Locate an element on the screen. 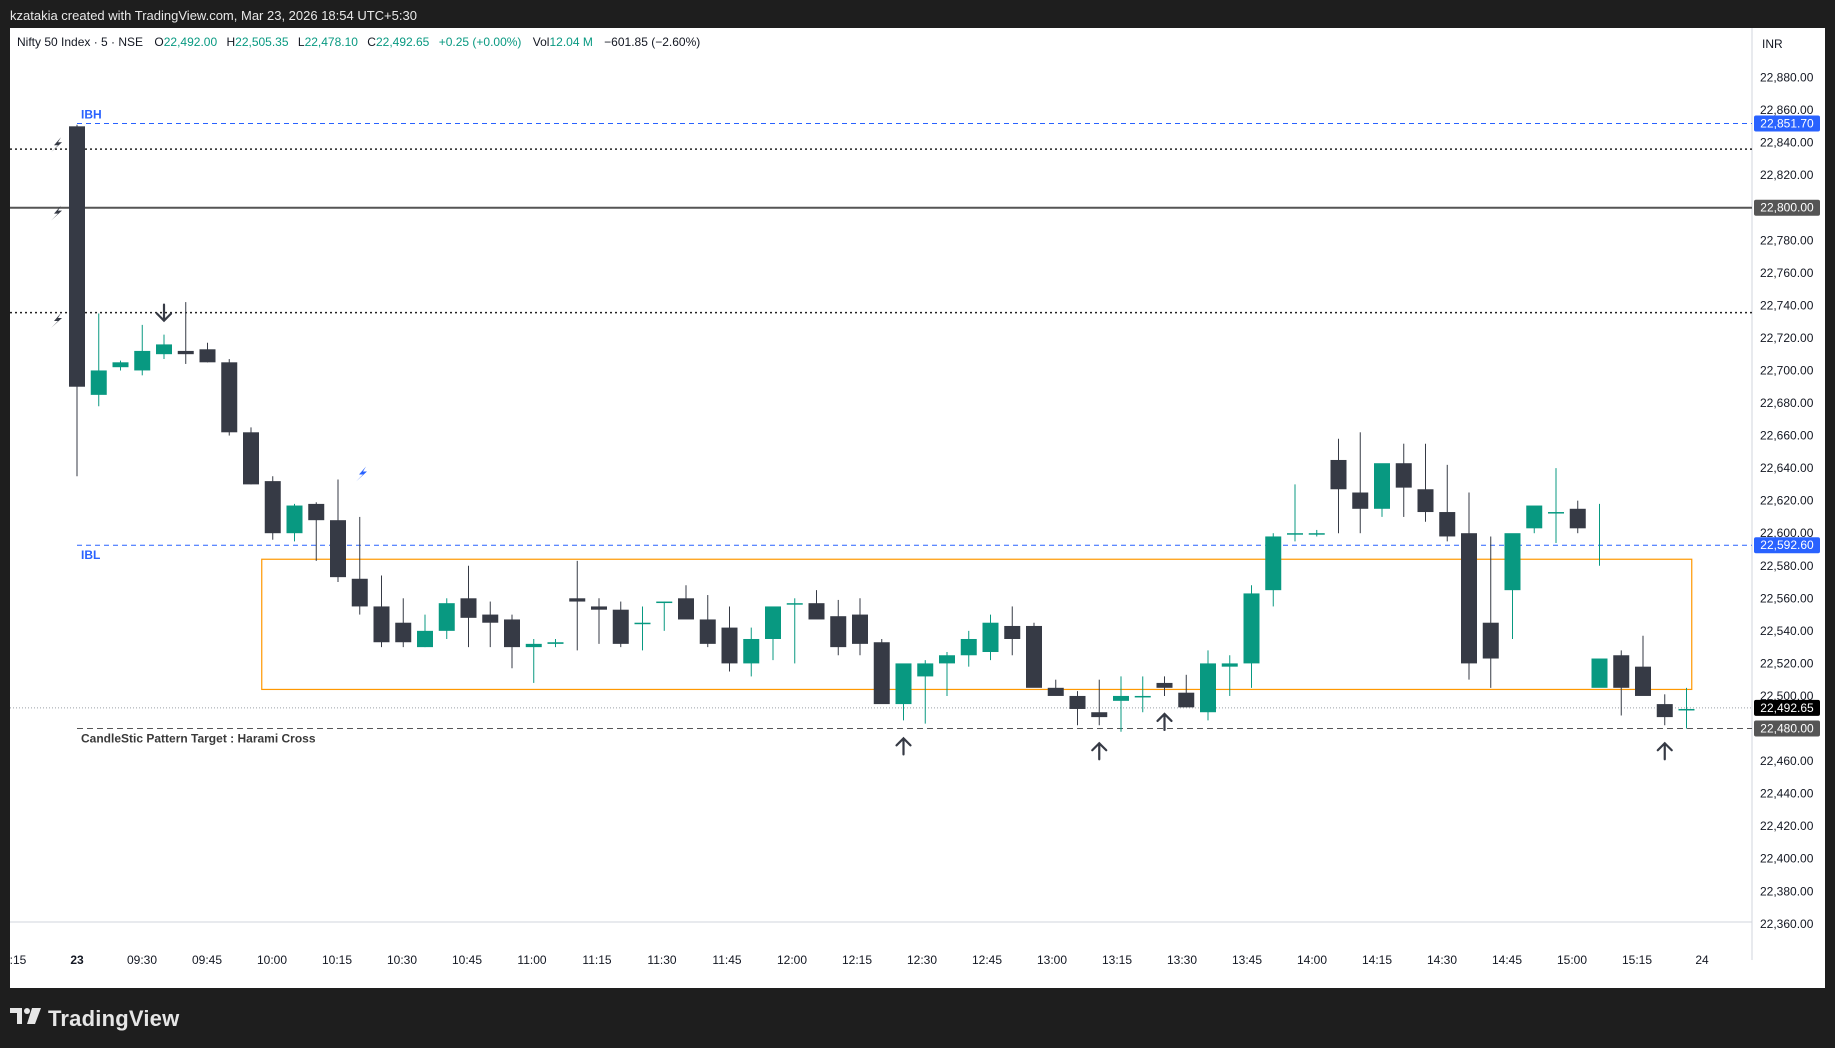  time-tick-label: 13:30 is located at coordinates (1182, 960).